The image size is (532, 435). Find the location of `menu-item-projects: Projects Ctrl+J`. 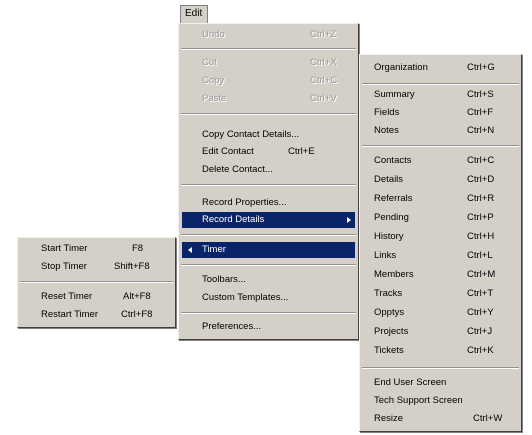

menu-item-projects: Projects Ctrl+J is located at coordinates (440, 332).